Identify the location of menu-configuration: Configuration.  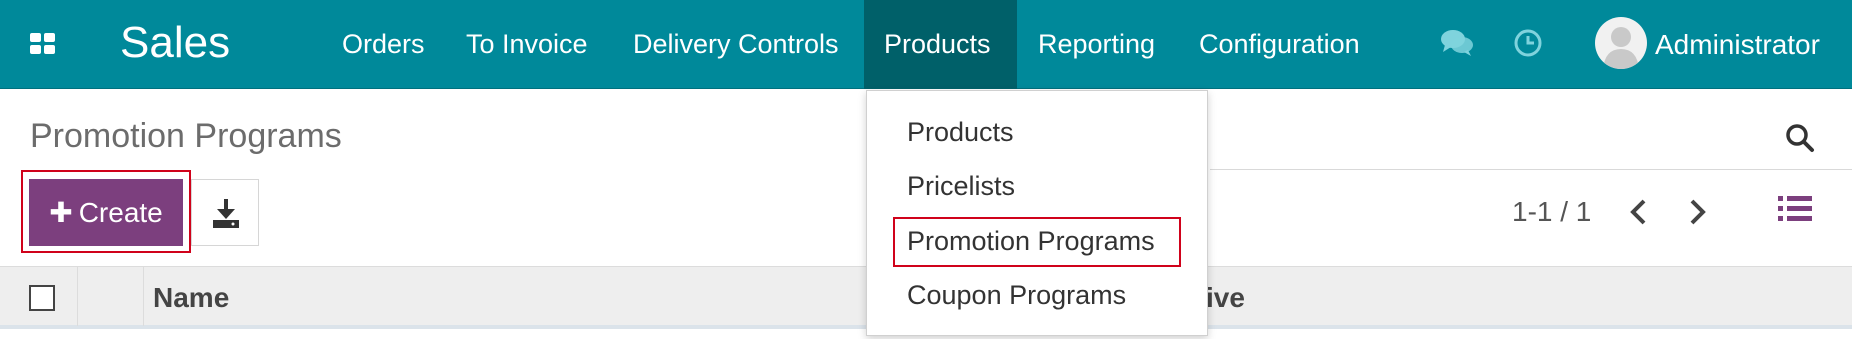
(1279, 44).